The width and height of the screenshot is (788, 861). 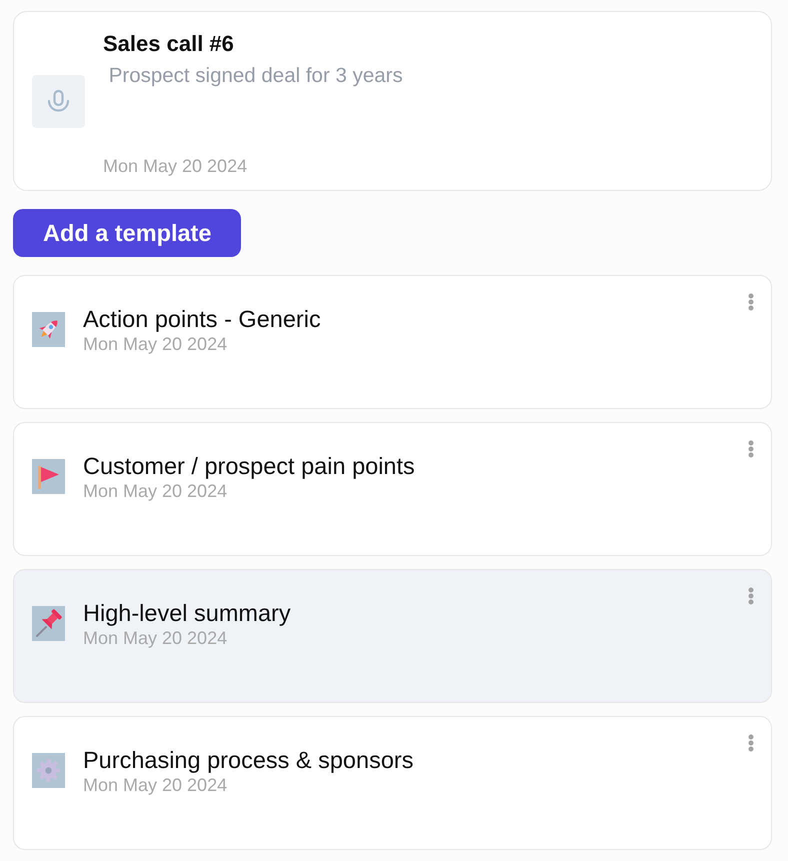 What do you see at coordinates (127, 233) in the screenshot?
I see `add-template-button: Add a template` at bounding box center [127, 233].